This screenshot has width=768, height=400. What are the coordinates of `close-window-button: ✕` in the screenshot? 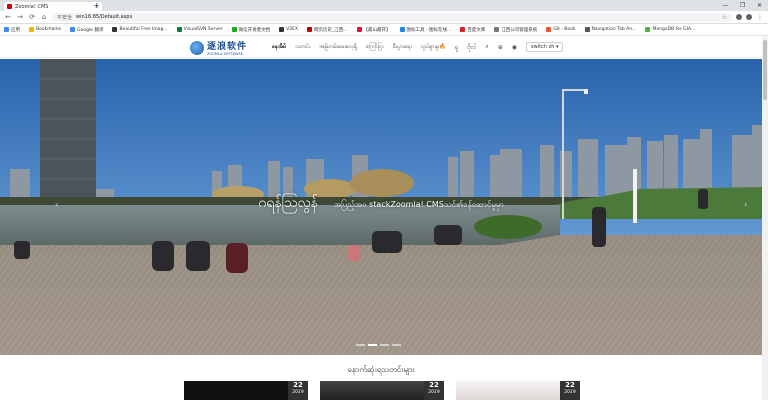 It's located at (759, 5).